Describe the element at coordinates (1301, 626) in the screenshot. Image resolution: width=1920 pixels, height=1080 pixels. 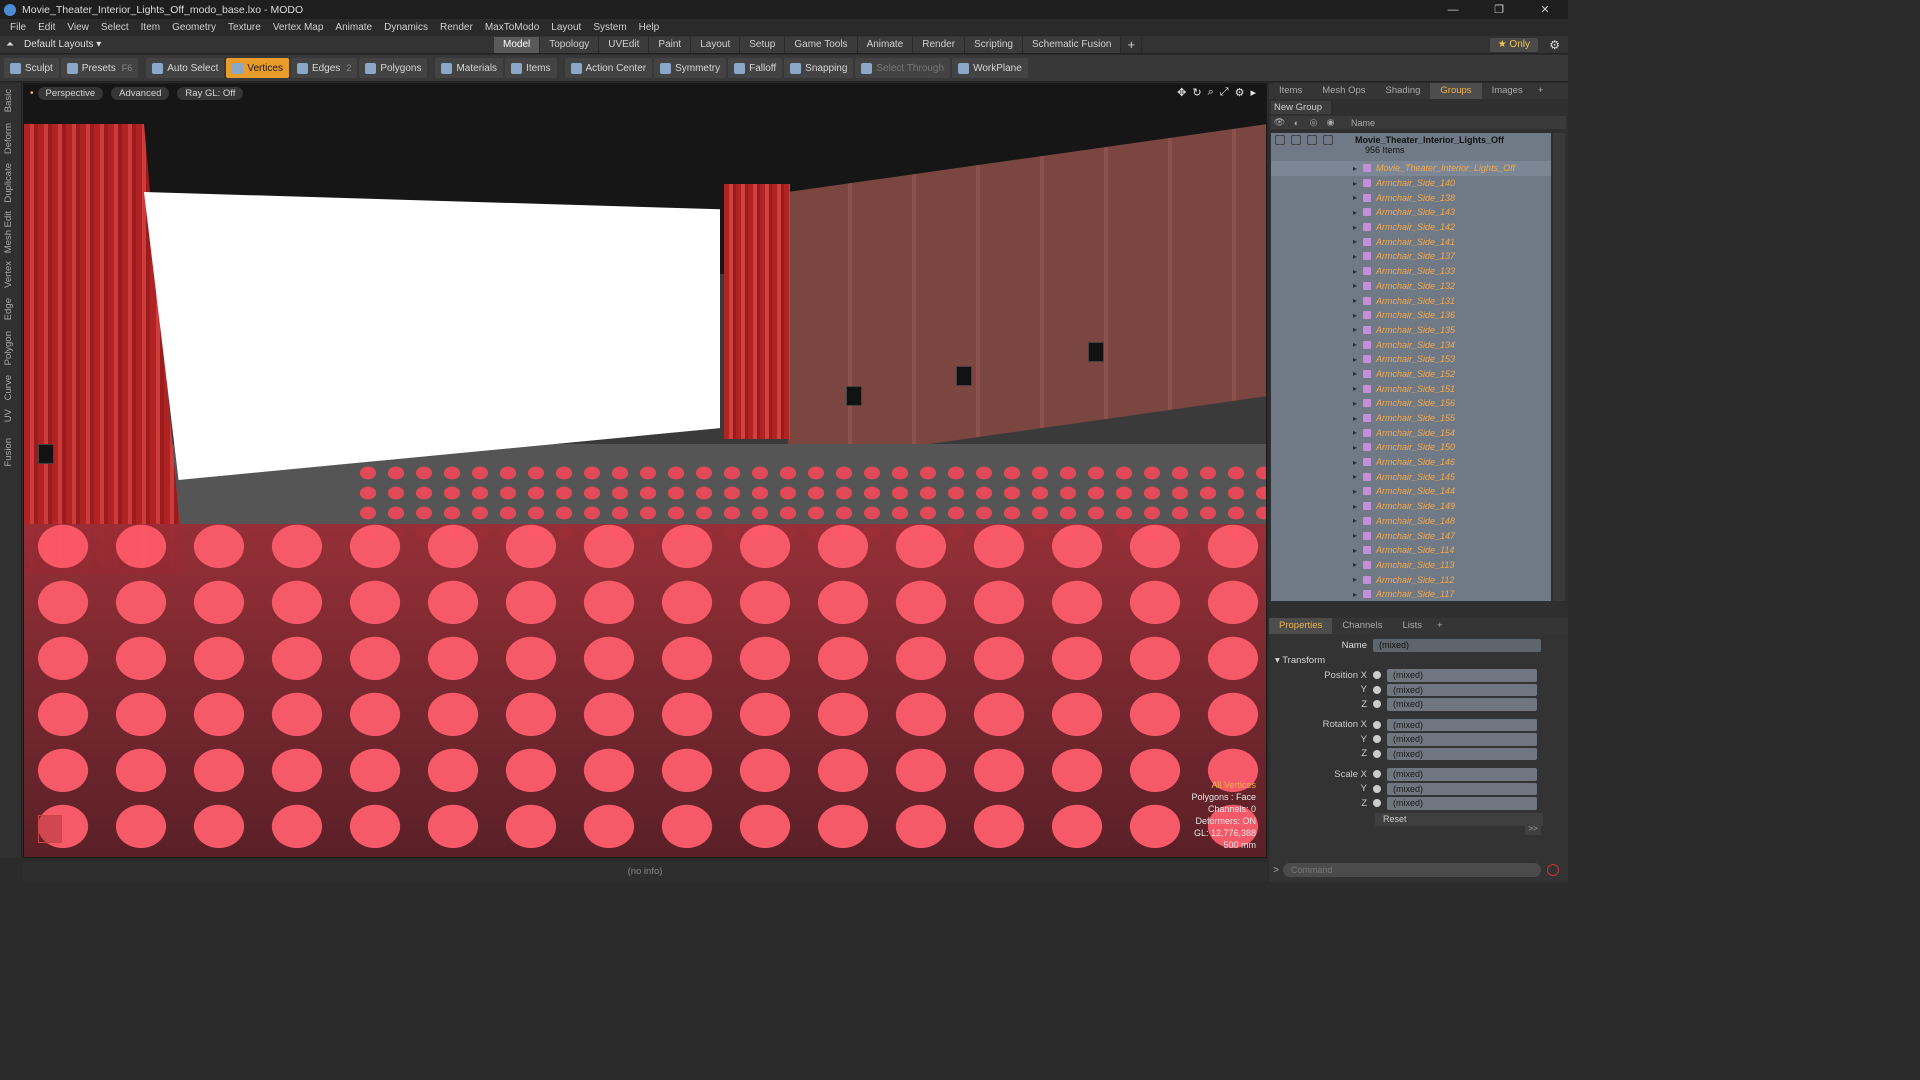
I see `tab-properties: Properties` at that location.